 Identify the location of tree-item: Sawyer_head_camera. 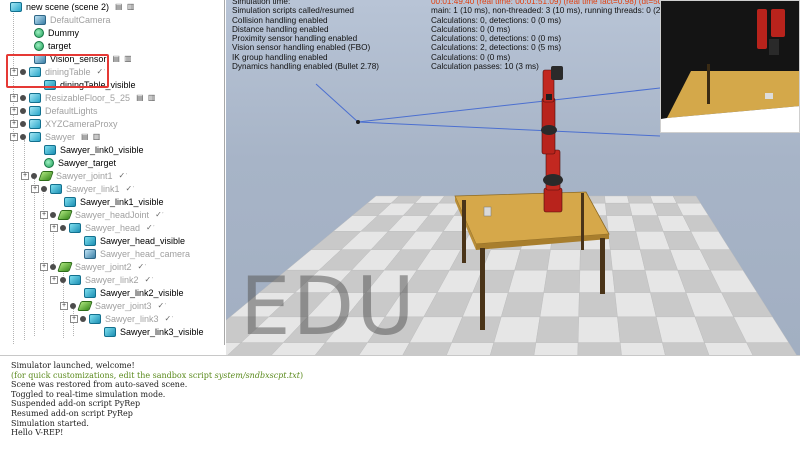
(137, 253).